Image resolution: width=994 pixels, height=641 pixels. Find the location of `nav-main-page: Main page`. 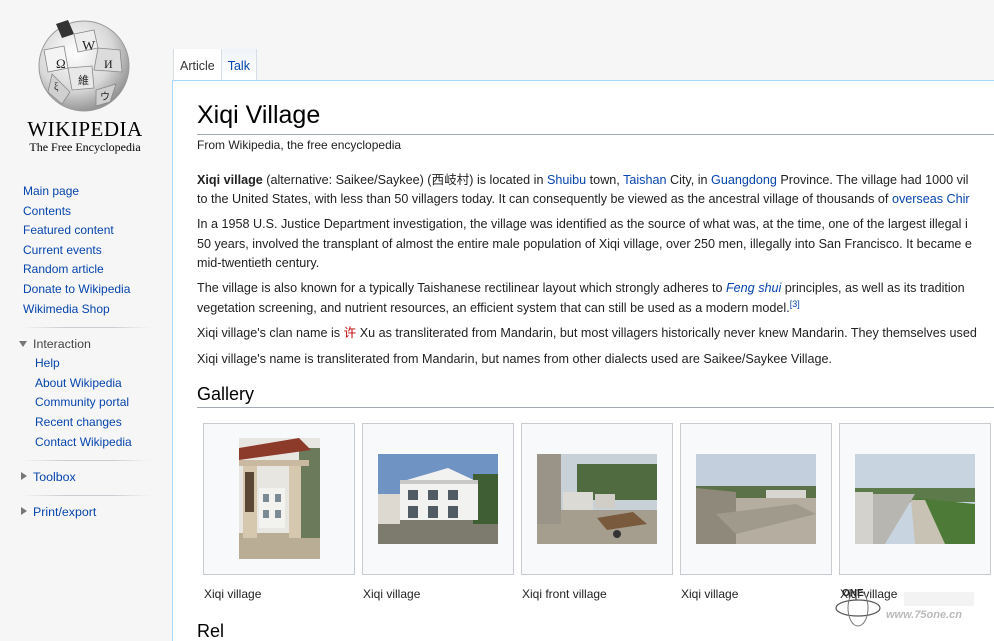

nav-main-page: Main page is located at coordinates (51, 191).